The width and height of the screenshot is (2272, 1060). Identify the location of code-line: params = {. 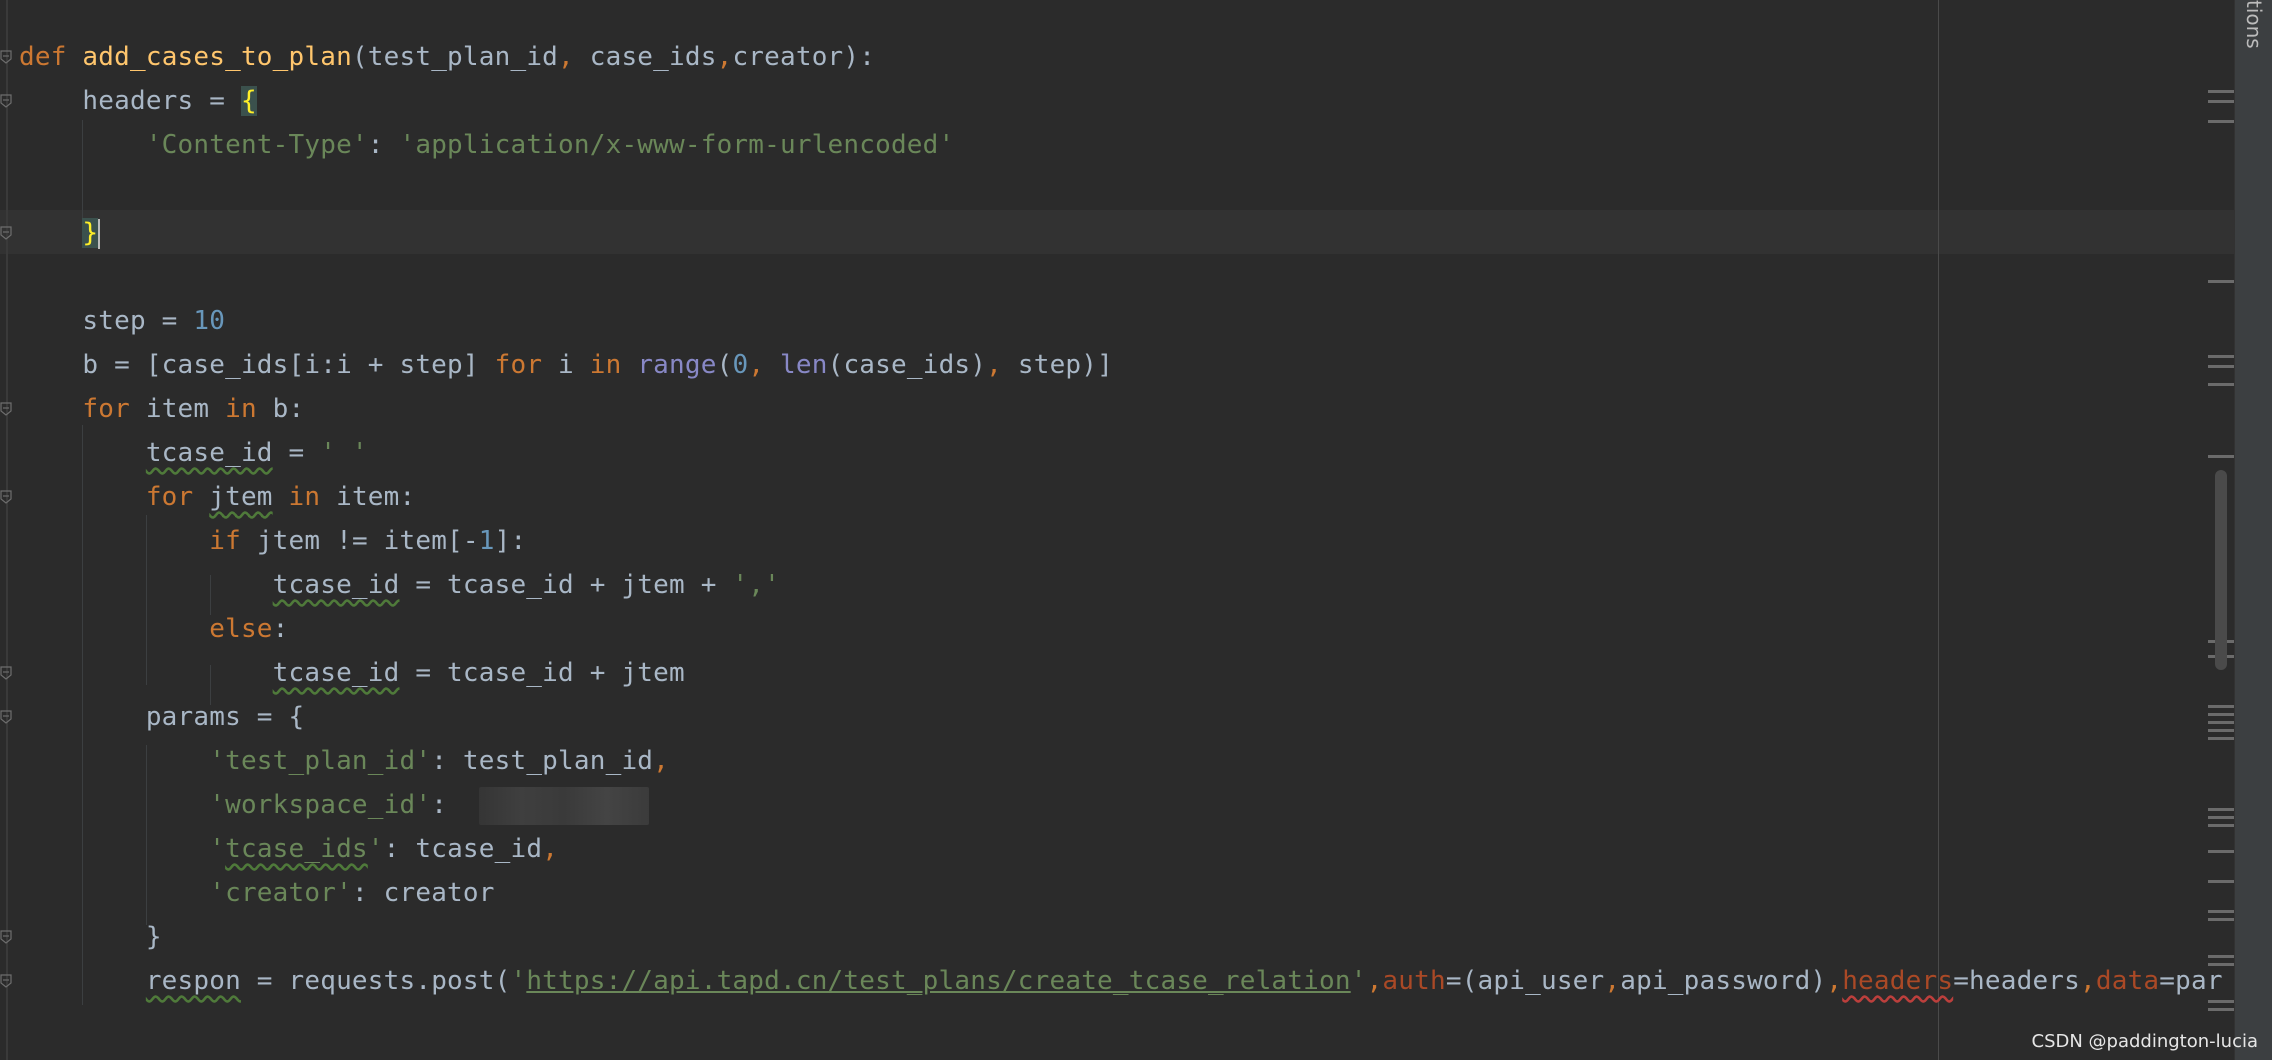
(161, 717).